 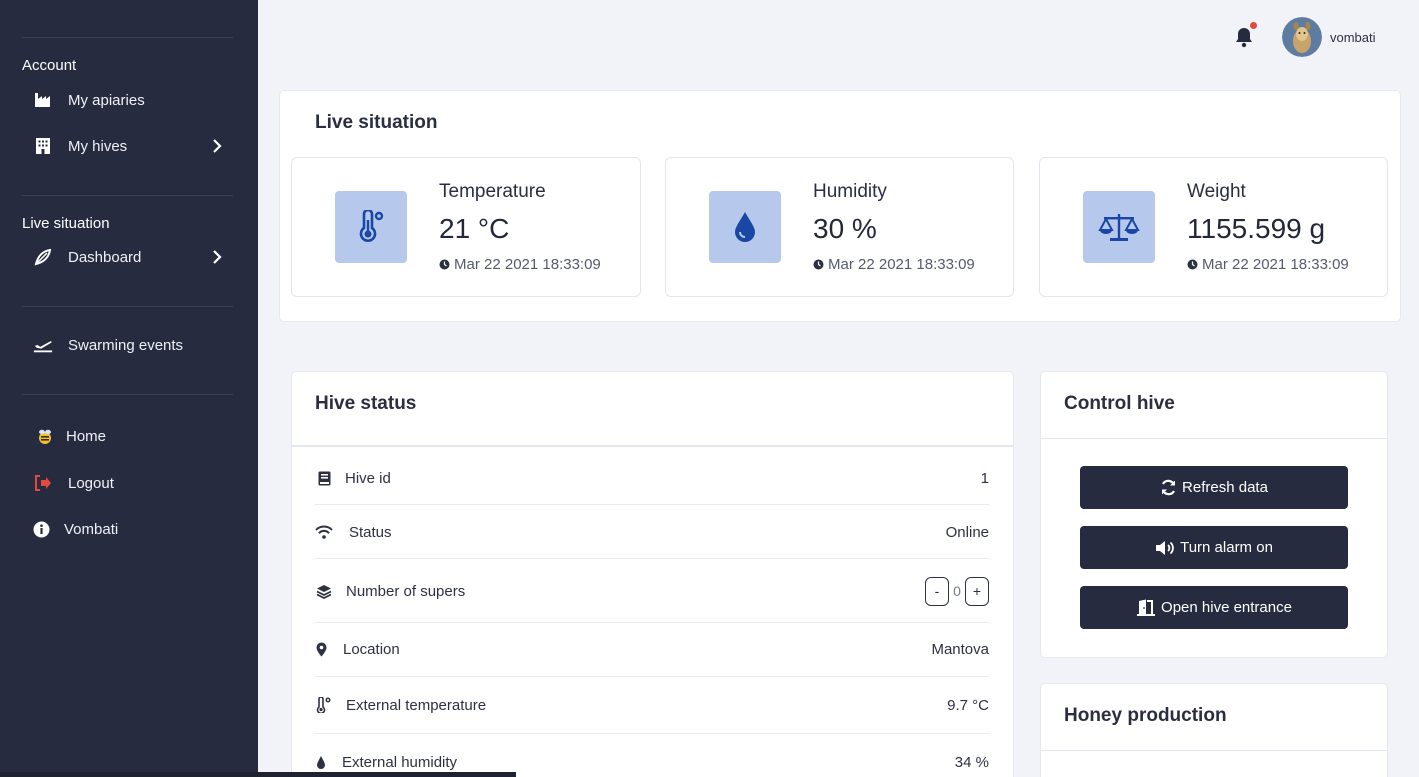 I want to click on button-label: Refresh data, so click(x=1225, y=487).